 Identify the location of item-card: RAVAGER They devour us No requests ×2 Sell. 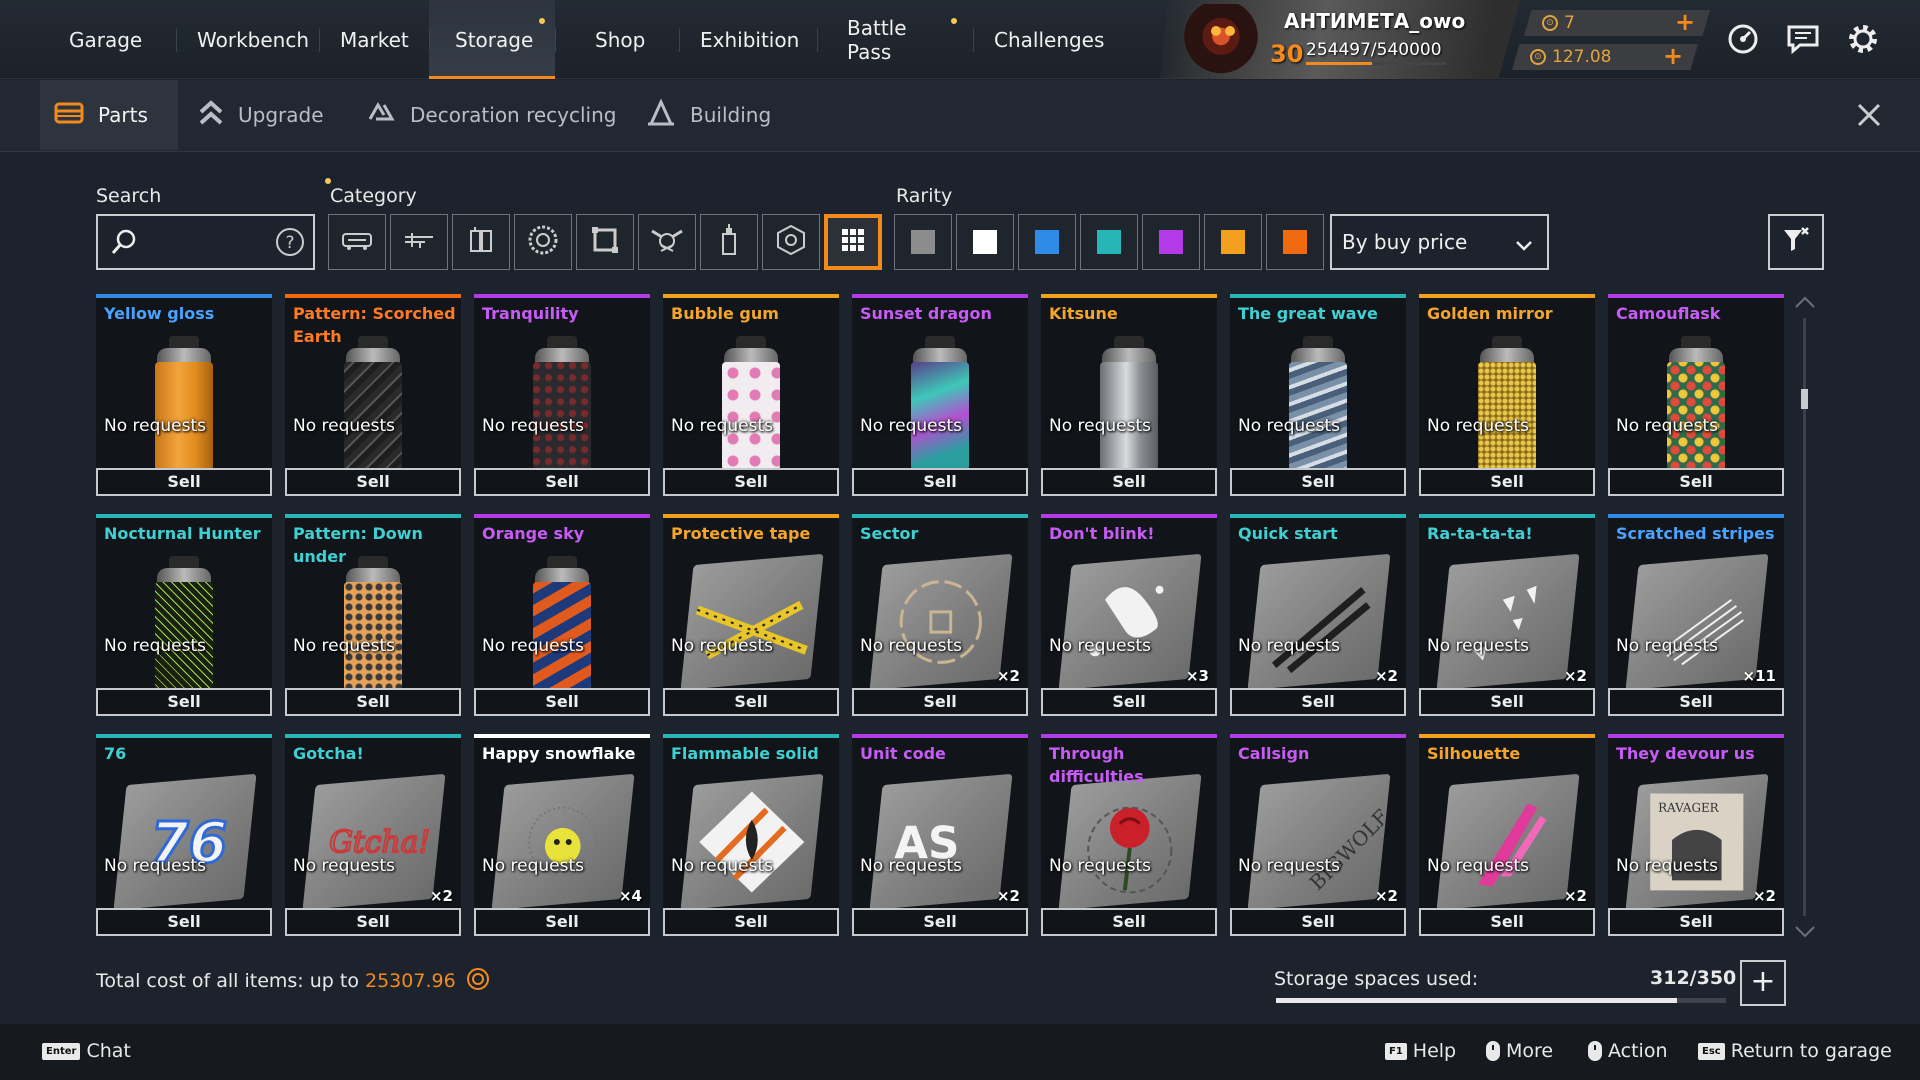
(1696, 835).